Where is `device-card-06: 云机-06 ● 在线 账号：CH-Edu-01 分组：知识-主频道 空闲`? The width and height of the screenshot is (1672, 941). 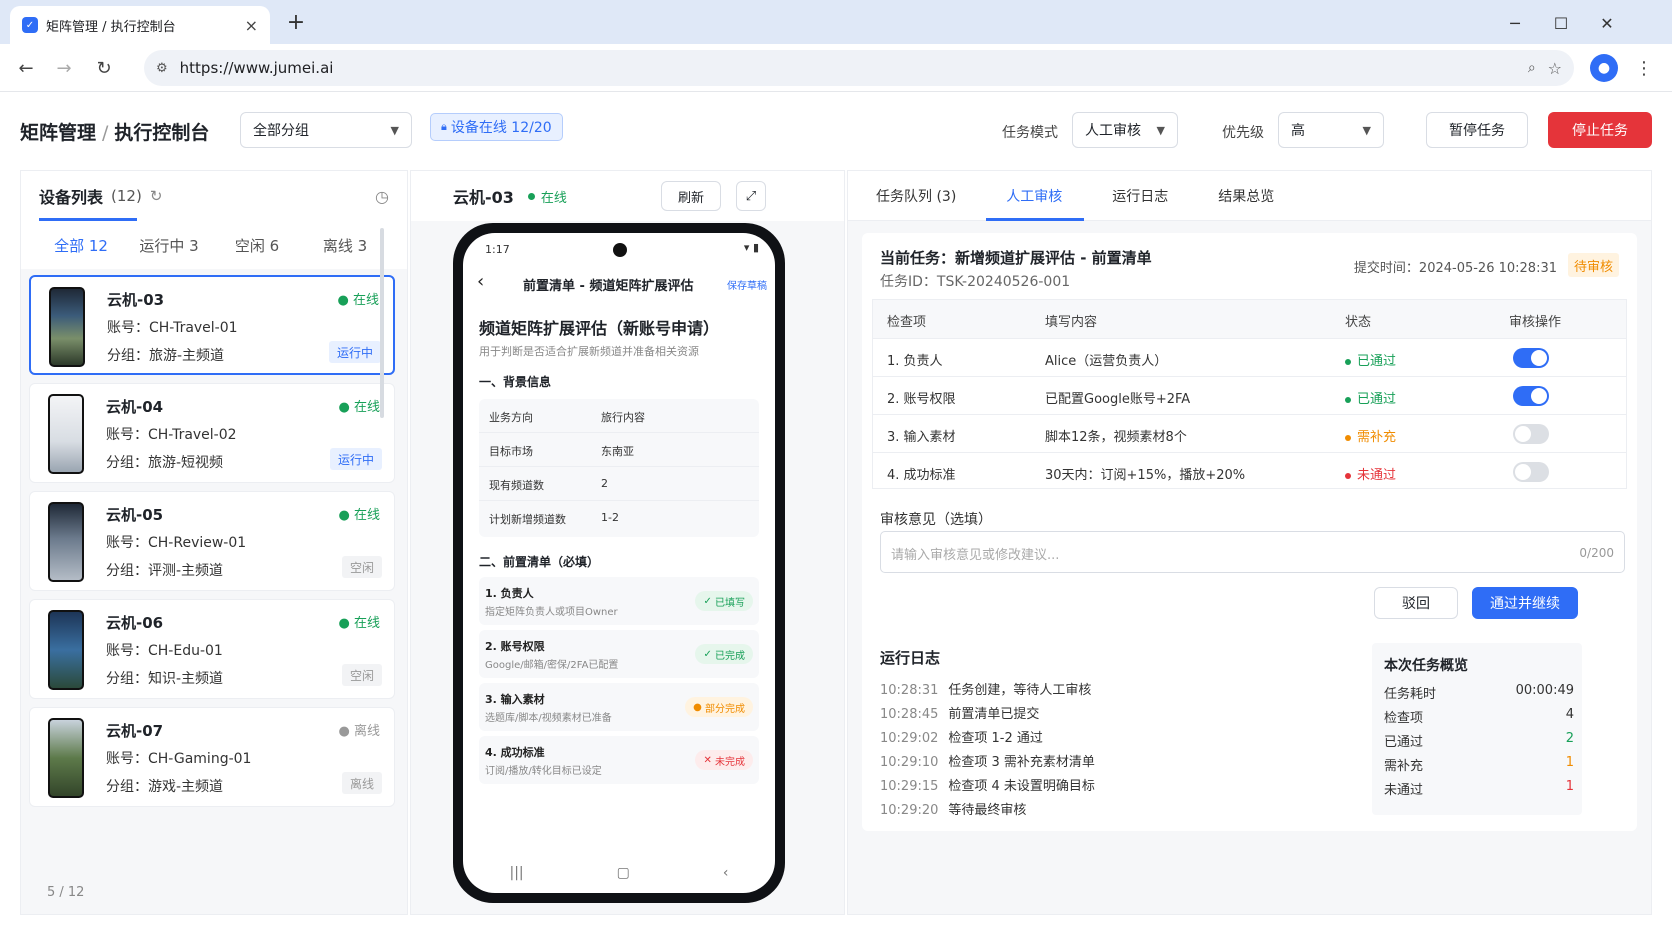 device-card-06: 云机-06 ● 在线 账号：CH-Edu-01 分组：知识-主频道 空闲 is located at coordinates (212, 649).